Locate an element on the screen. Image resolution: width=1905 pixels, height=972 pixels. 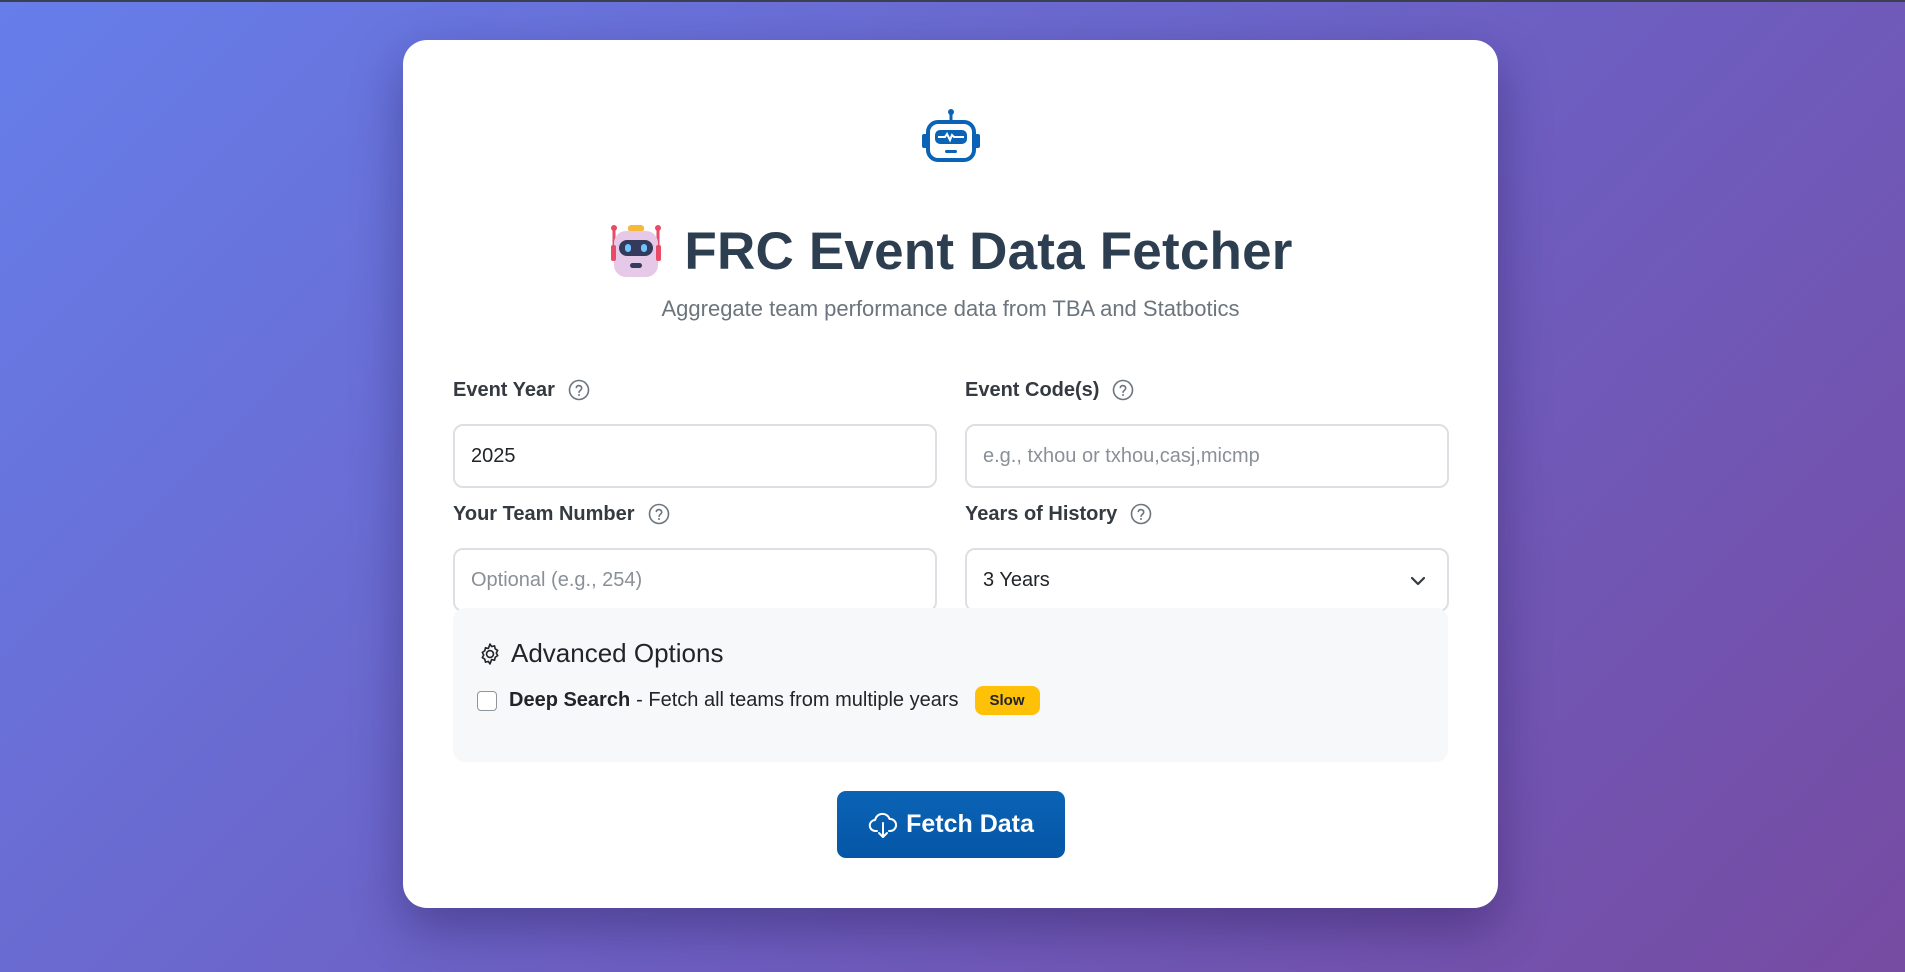
robot-icon is located at coordinates (951, 135).